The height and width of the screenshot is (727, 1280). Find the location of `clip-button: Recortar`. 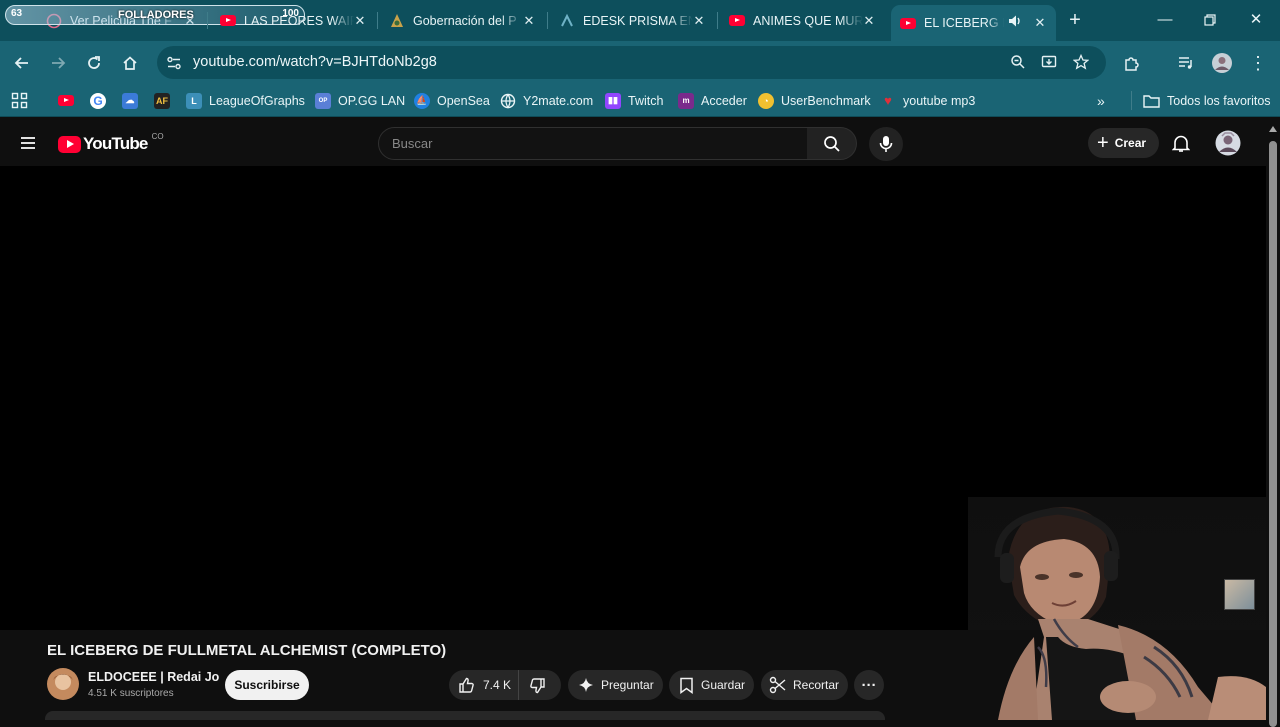

clip-button: Recortar is located at coordinates (804, 685).